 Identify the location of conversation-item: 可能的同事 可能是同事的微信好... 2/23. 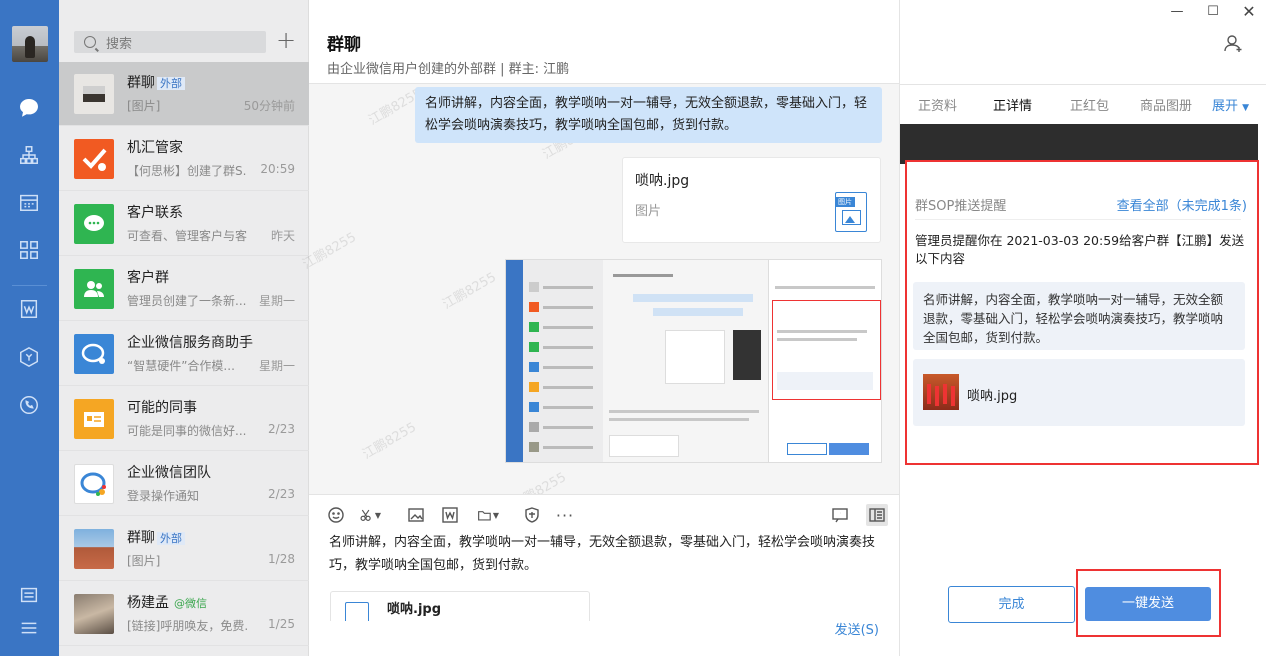
(184, 419).